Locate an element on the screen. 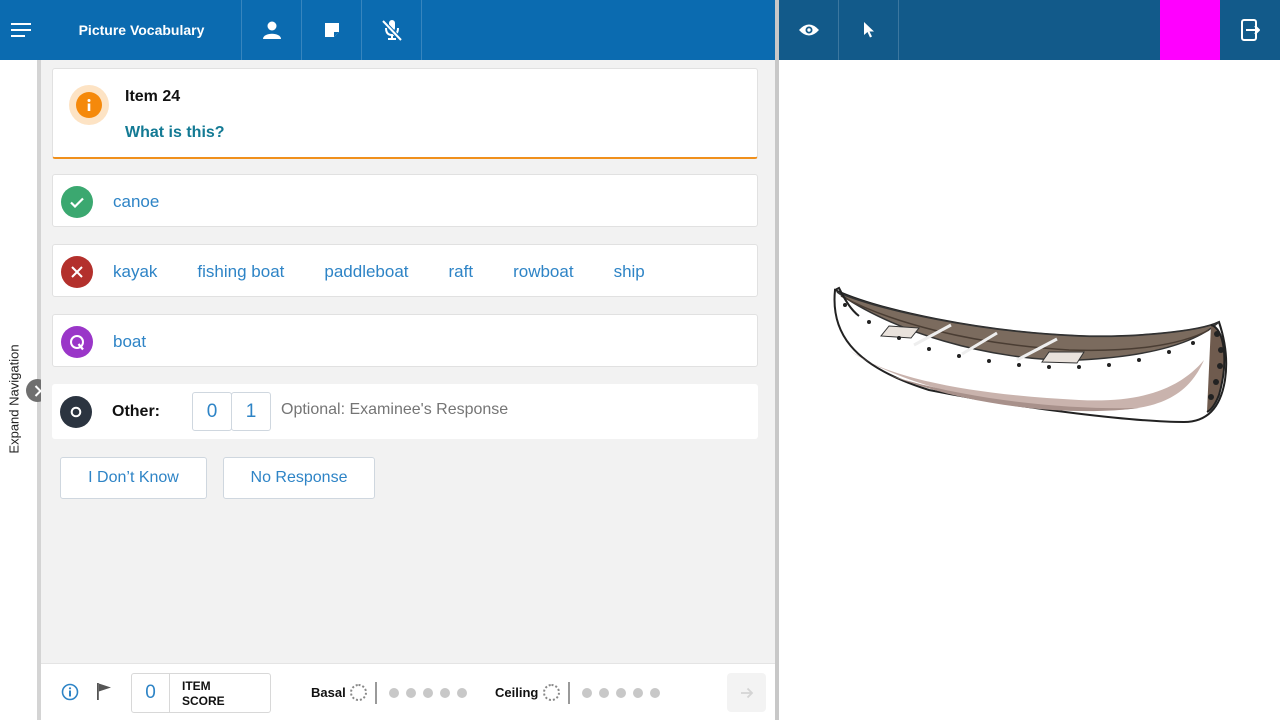  magenta-marker is located at coordinates (1190, 30).